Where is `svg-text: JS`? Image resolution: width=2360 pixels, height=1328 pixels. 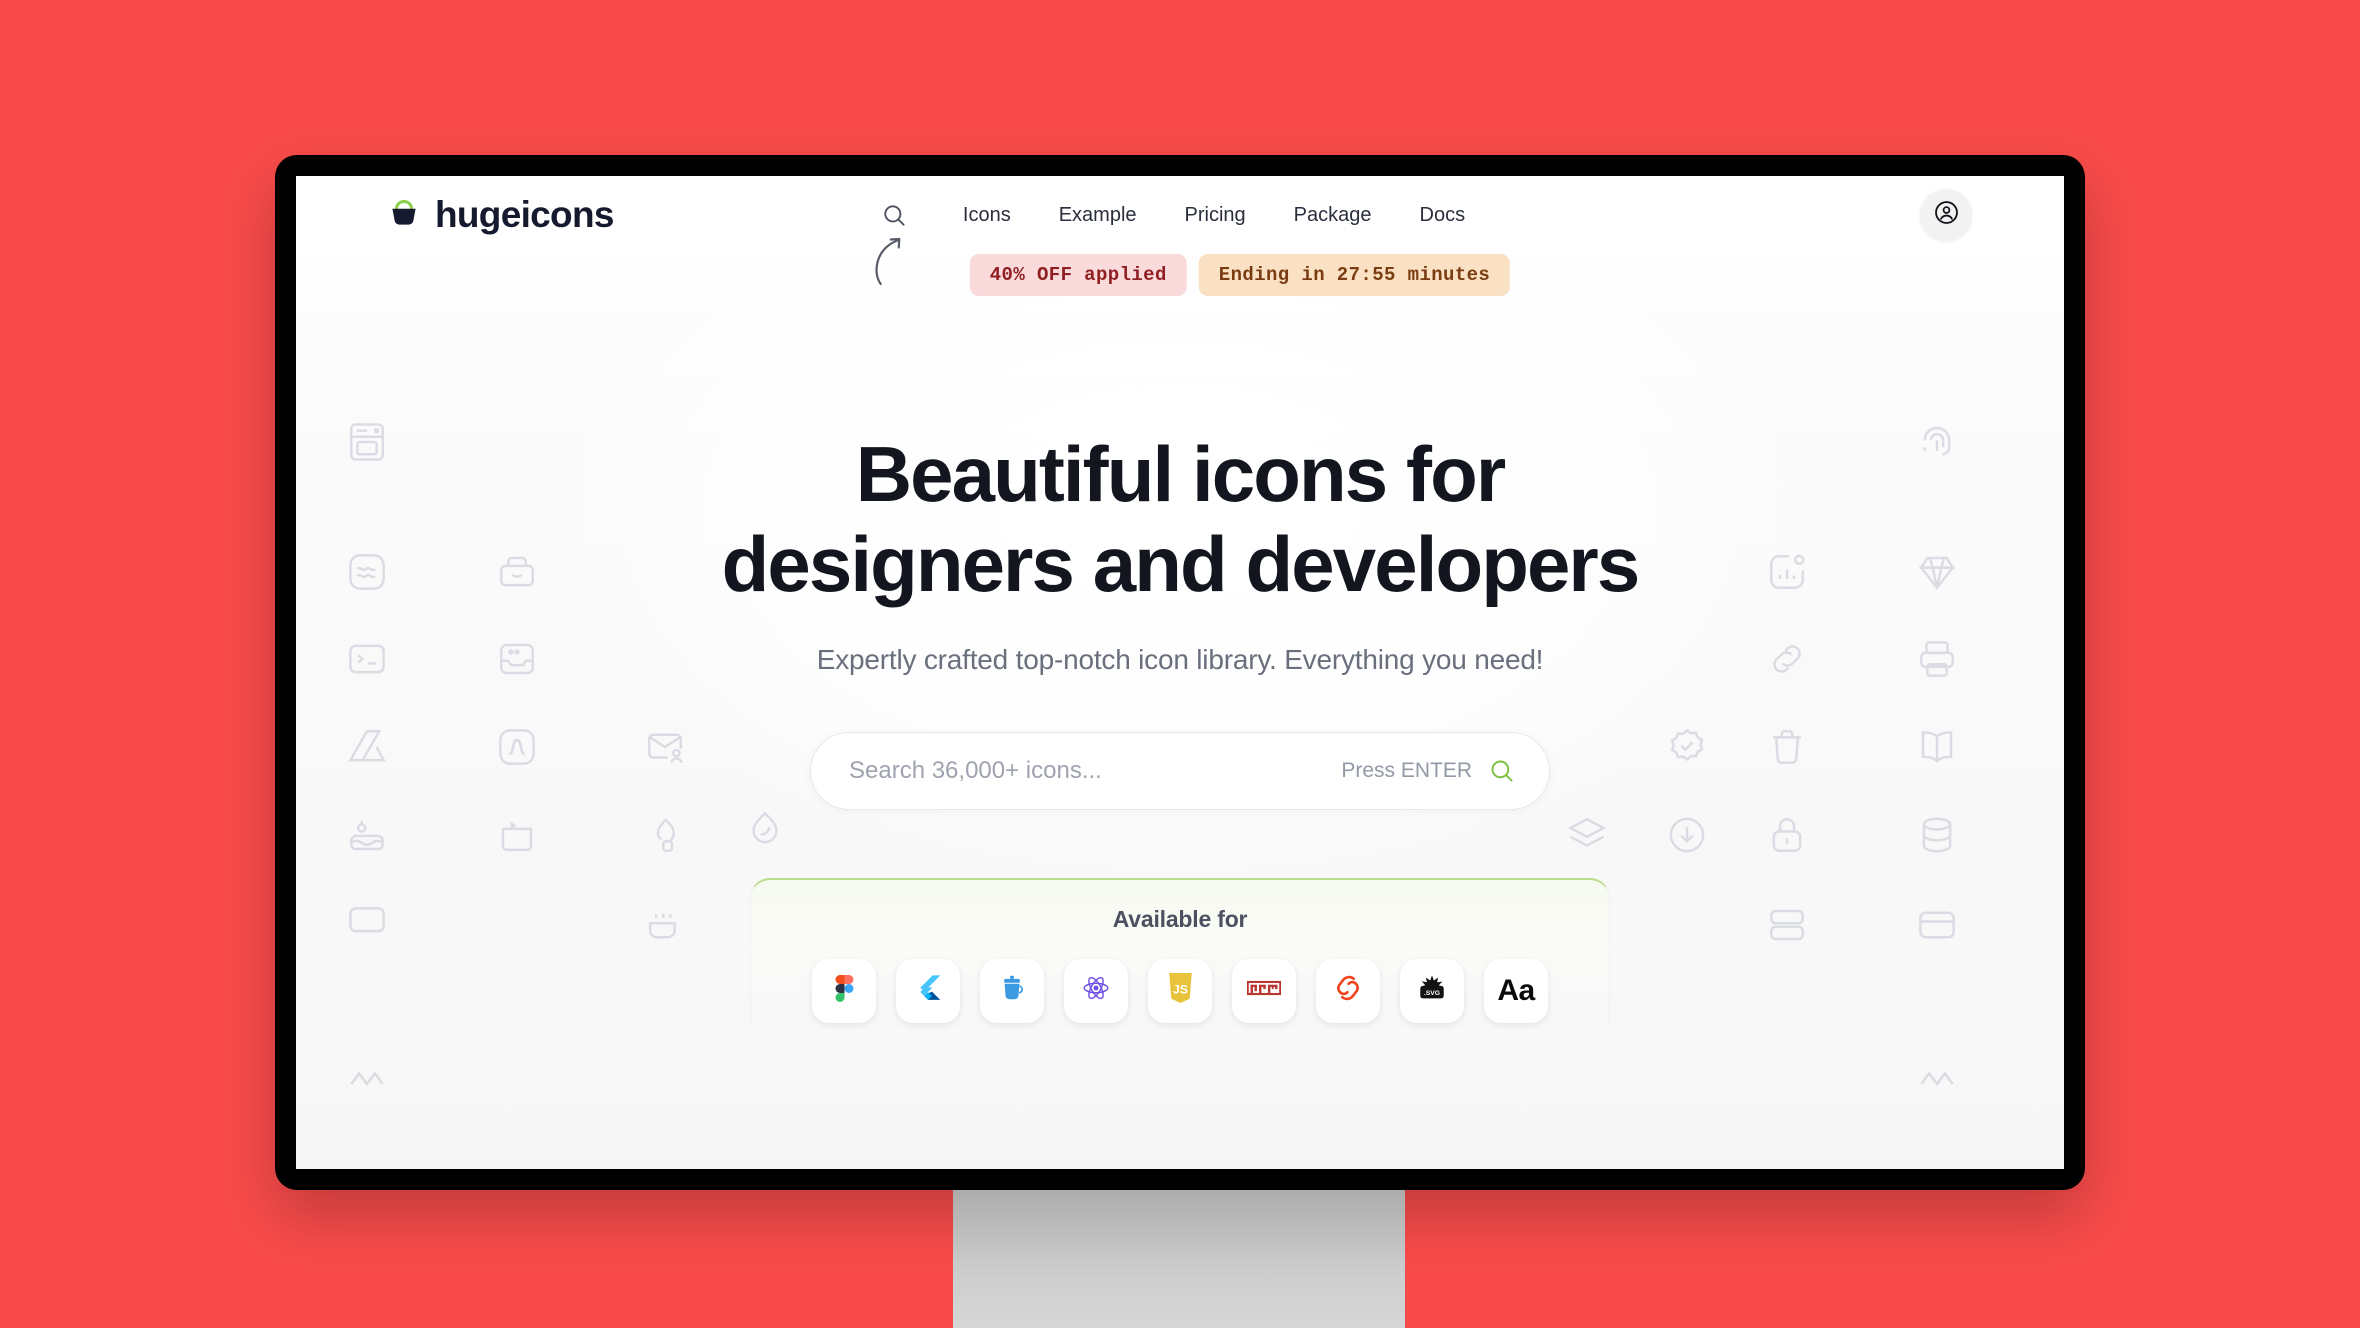 svg-text: JS is located at coordinates (1180, 990).